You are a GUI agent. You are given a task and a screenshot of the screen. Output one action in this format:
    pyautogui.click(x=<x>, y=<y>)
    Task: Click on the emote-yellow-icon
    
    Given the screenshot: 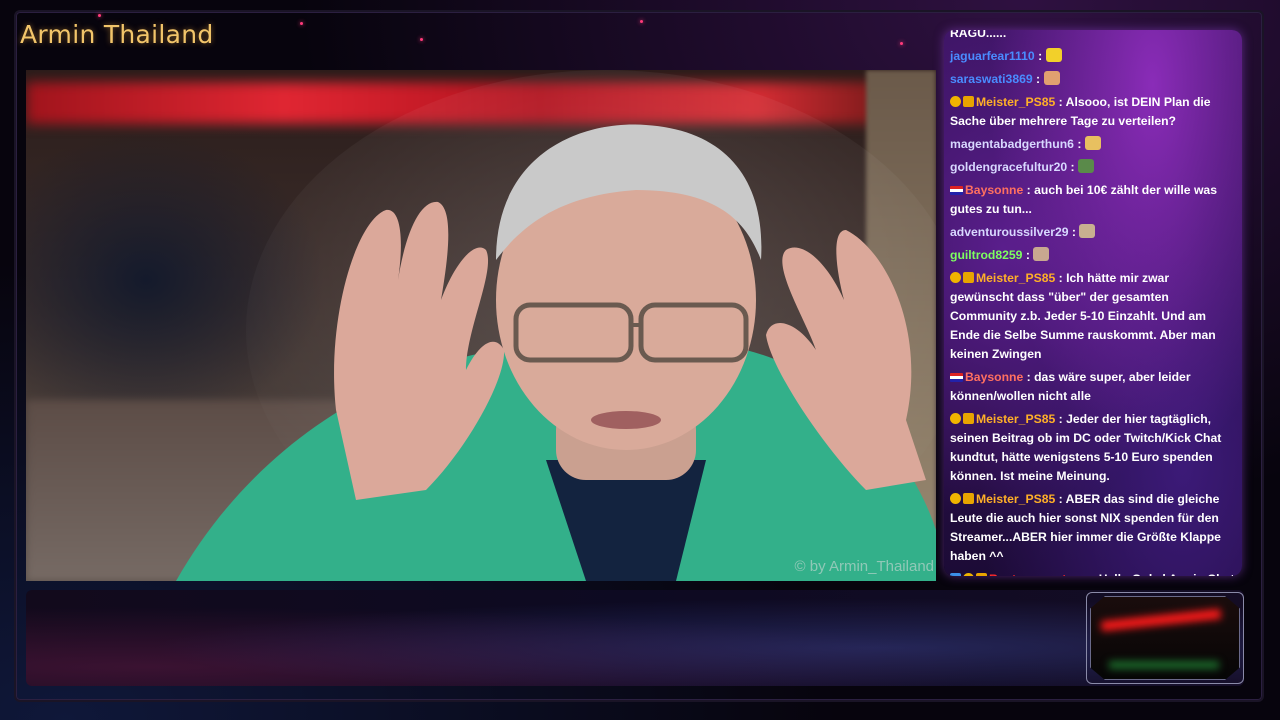 What is the action you would take?
    pyautogui.click(x=1053, y=55)
    